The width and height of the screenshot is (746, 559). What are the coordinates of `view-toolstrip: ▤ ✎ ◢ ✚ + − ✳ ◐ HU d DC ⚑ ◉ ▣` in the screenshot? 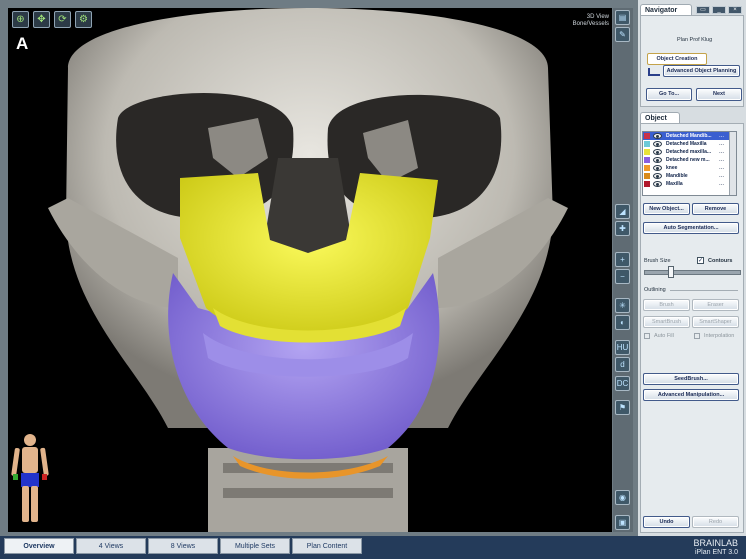 It's located at (623, 270).